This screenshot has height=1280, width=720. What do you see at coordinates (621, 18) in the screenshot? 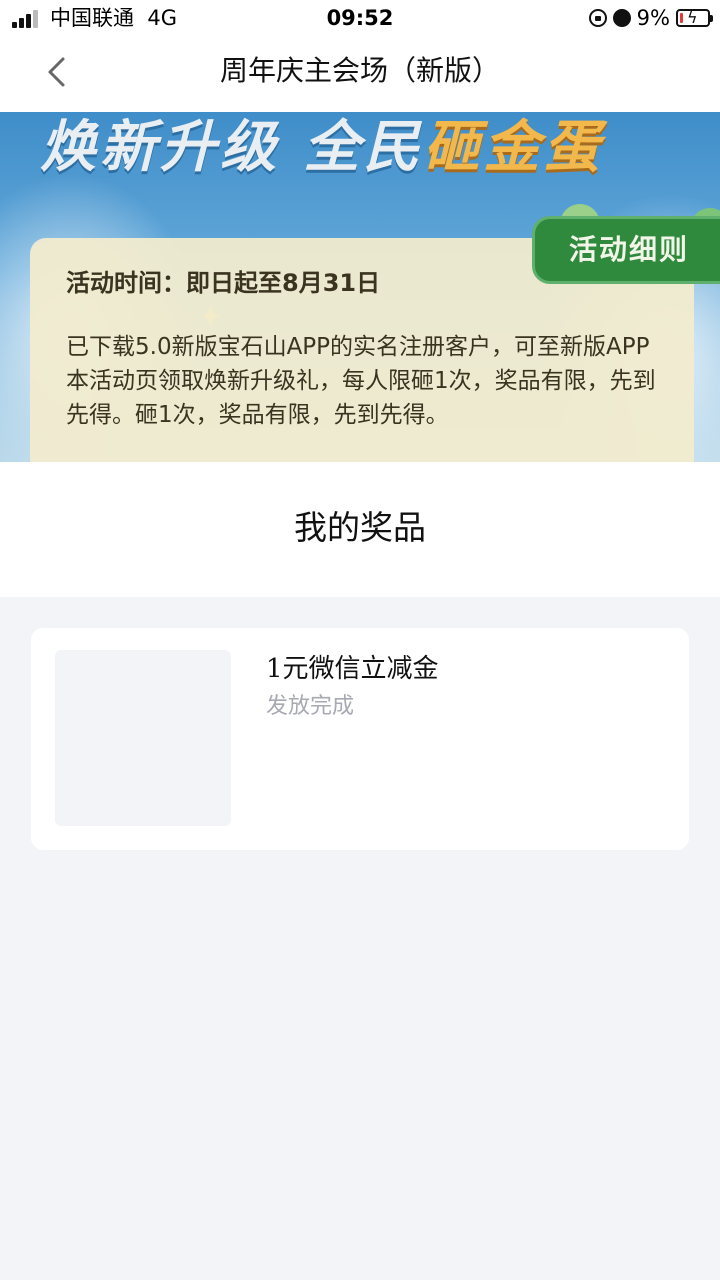
I see `alarm-icon` at bounding box center [621, 18].